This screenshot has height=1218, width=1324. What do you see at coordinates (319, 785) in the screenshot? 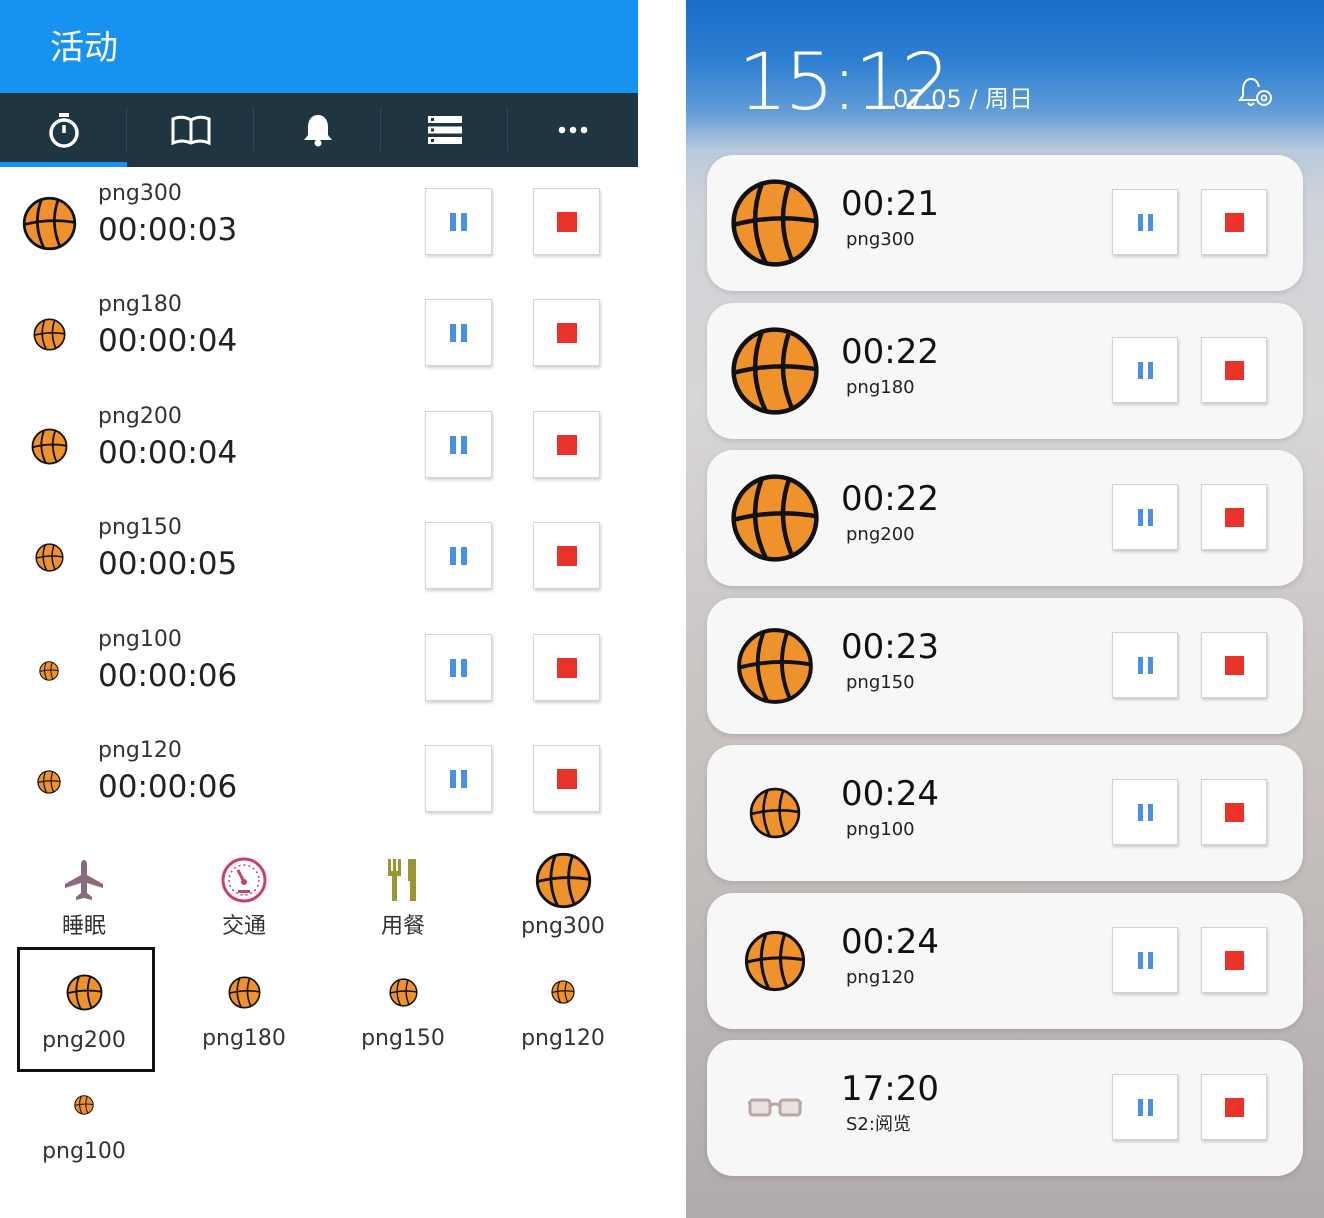
I see `timer-row: png120 00:00:06` at bounding box center [319, 785].